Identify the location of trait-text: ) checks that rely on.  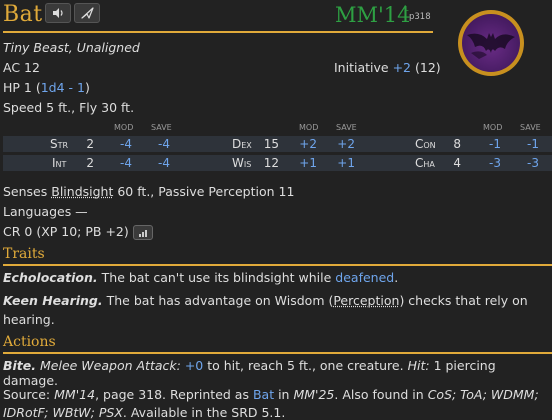
(463, 300).